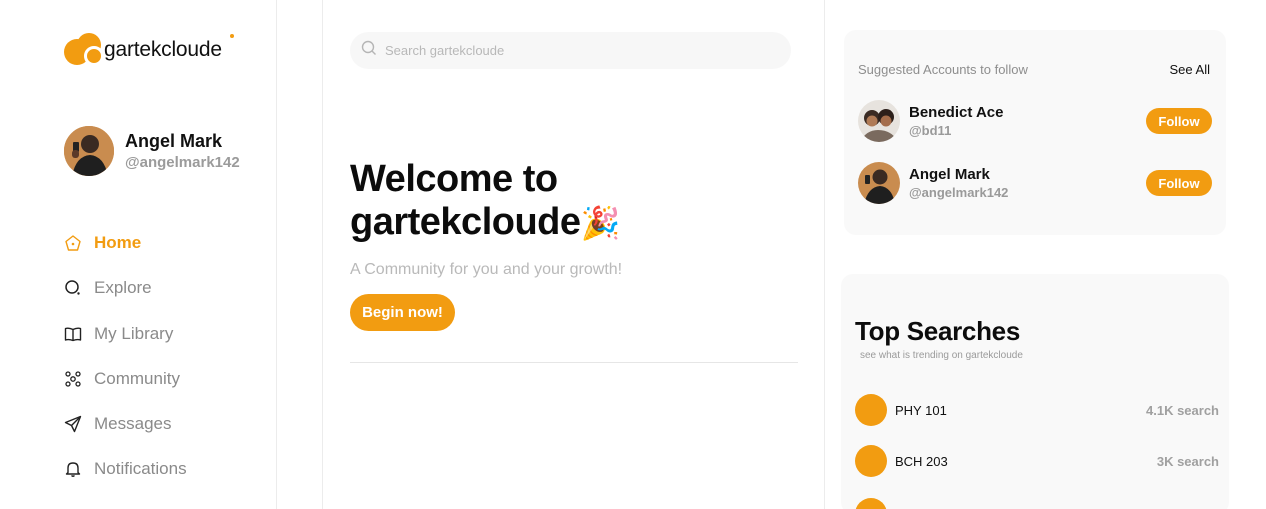  Describe the element at coordinates (941, 355) in the screenshot. I see `top-searches-subtitle: see what is trending on gartekcloude` at that location.